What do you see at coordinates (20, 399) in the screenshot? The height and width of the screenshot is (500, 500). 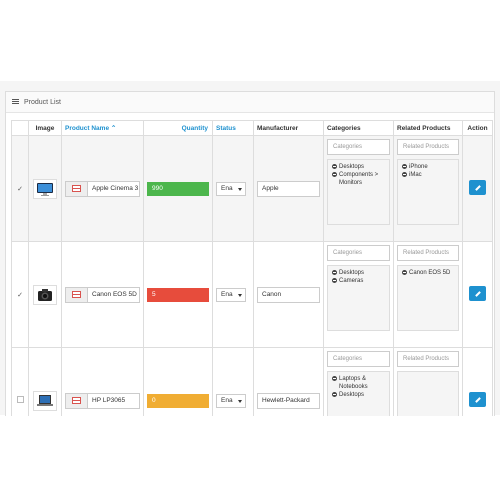 I see `row-checkbox` at bounding box center [20, 399].